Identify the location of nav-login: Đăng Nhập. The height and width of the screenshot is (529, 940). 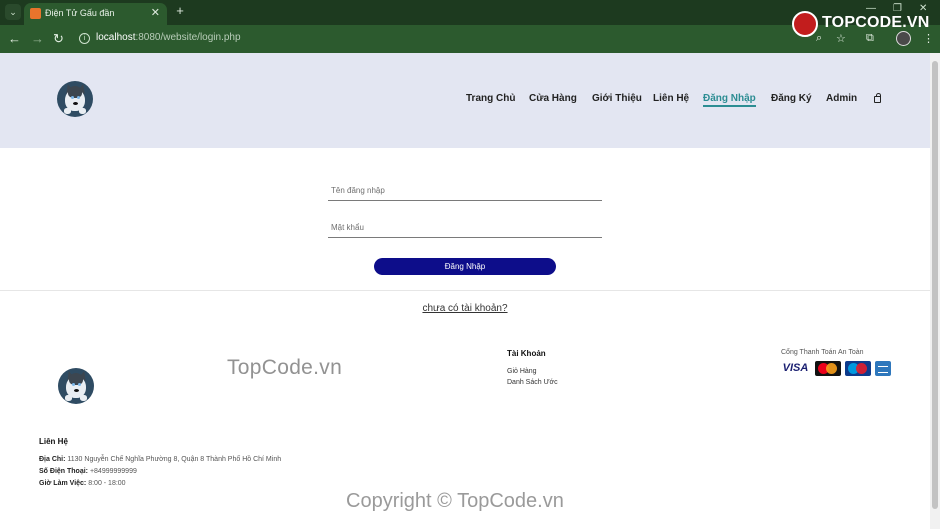
(729, 100).